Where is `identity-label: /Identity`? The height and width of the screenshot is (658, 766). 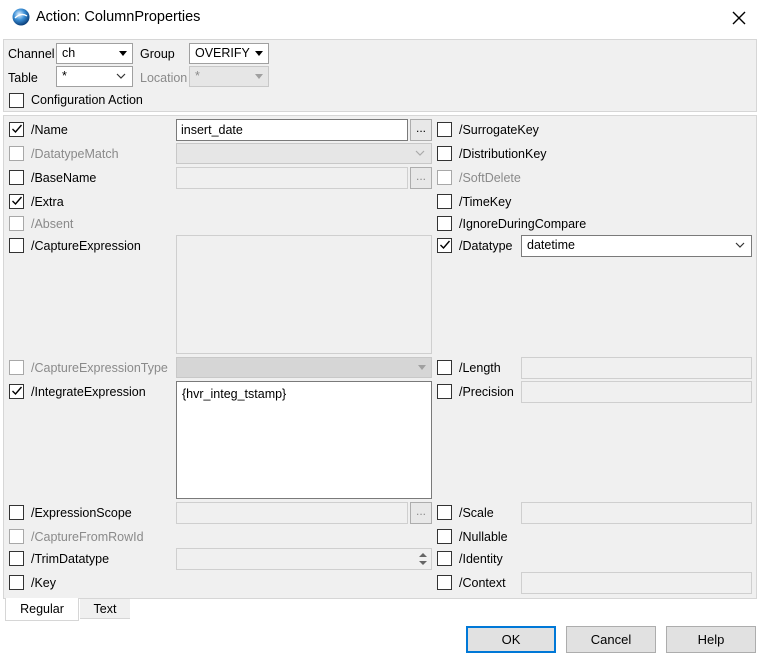
identity-label: /Identity is located at coordinates (481, 559).